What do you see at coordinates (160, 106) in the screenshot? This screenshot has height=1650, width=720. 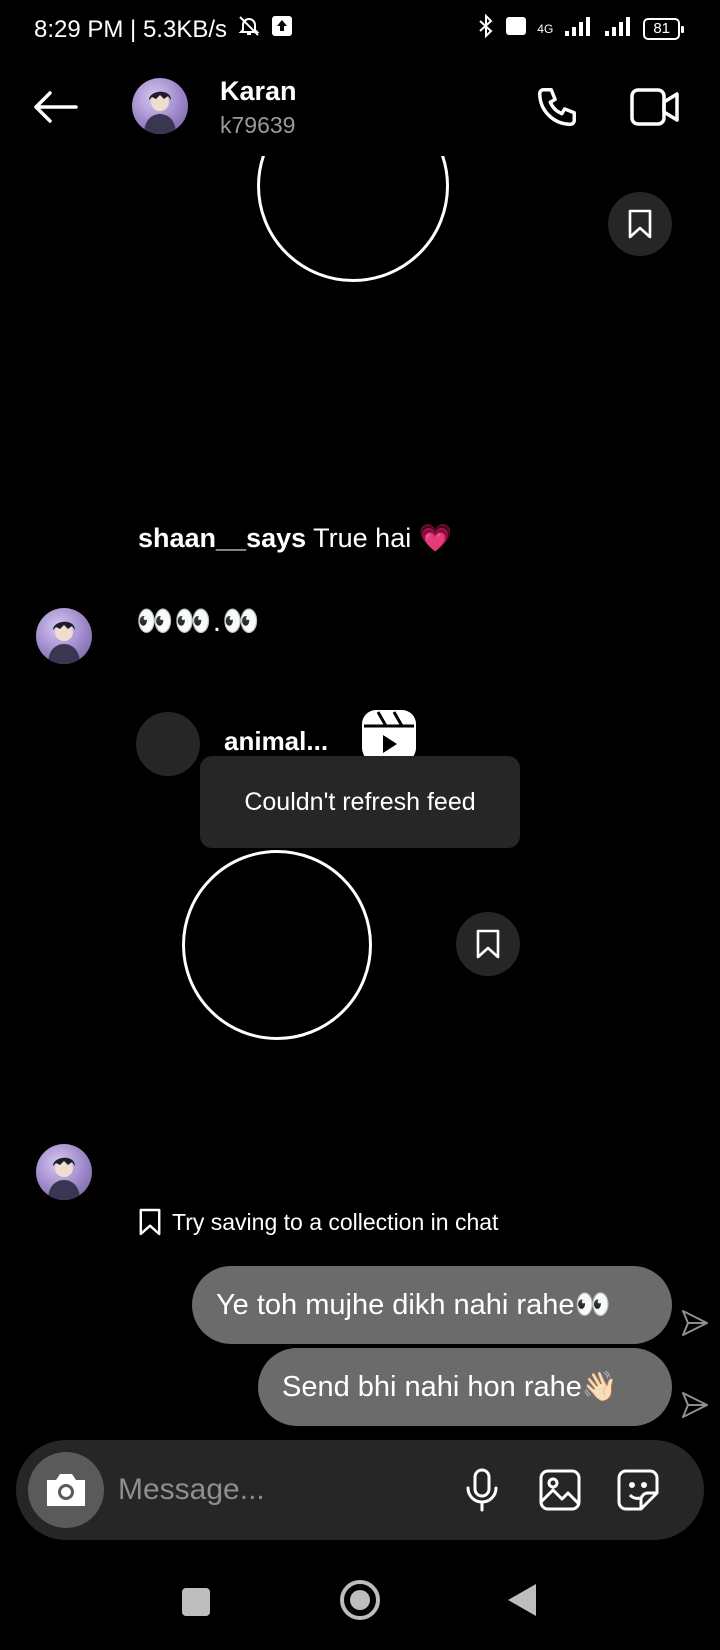 I see `header-avatar` at bounding box center [160, 106].